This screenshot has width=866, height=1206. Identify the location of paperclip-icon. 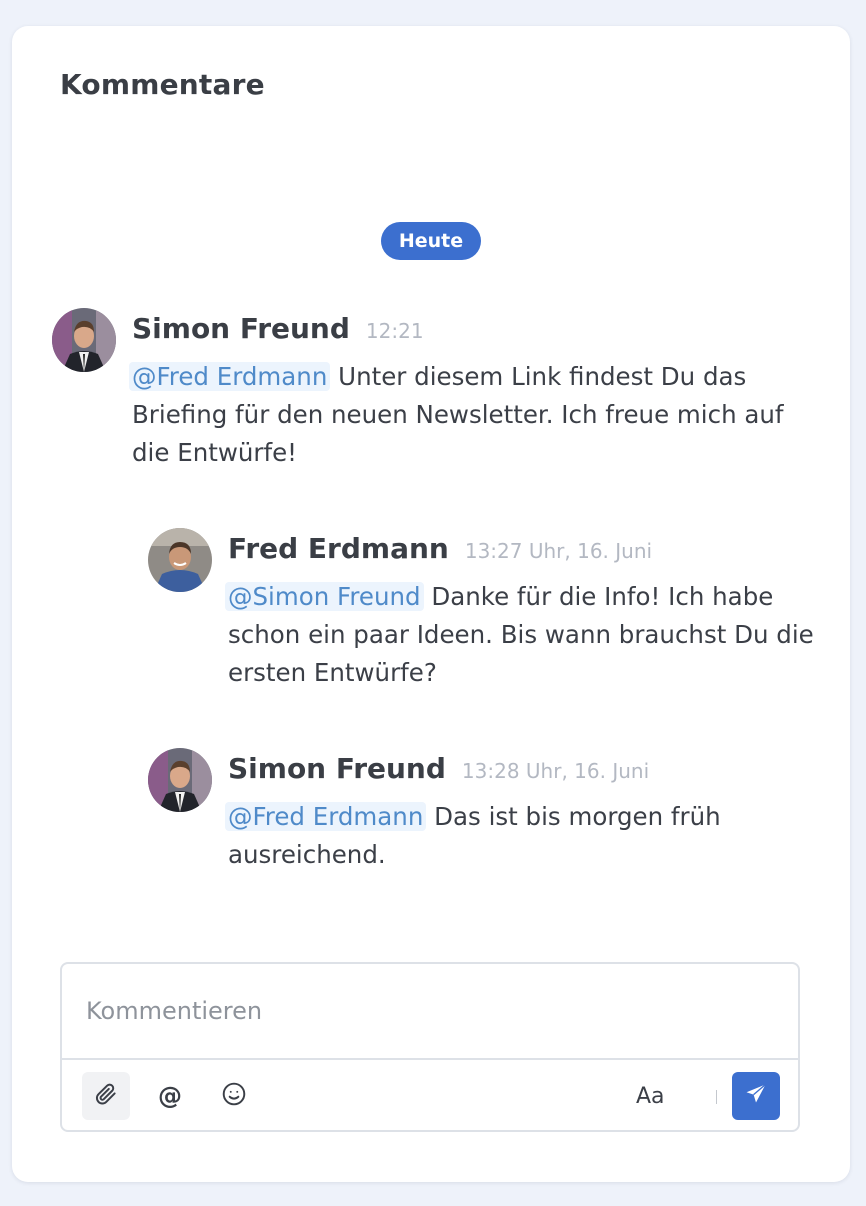
(106, 1096).